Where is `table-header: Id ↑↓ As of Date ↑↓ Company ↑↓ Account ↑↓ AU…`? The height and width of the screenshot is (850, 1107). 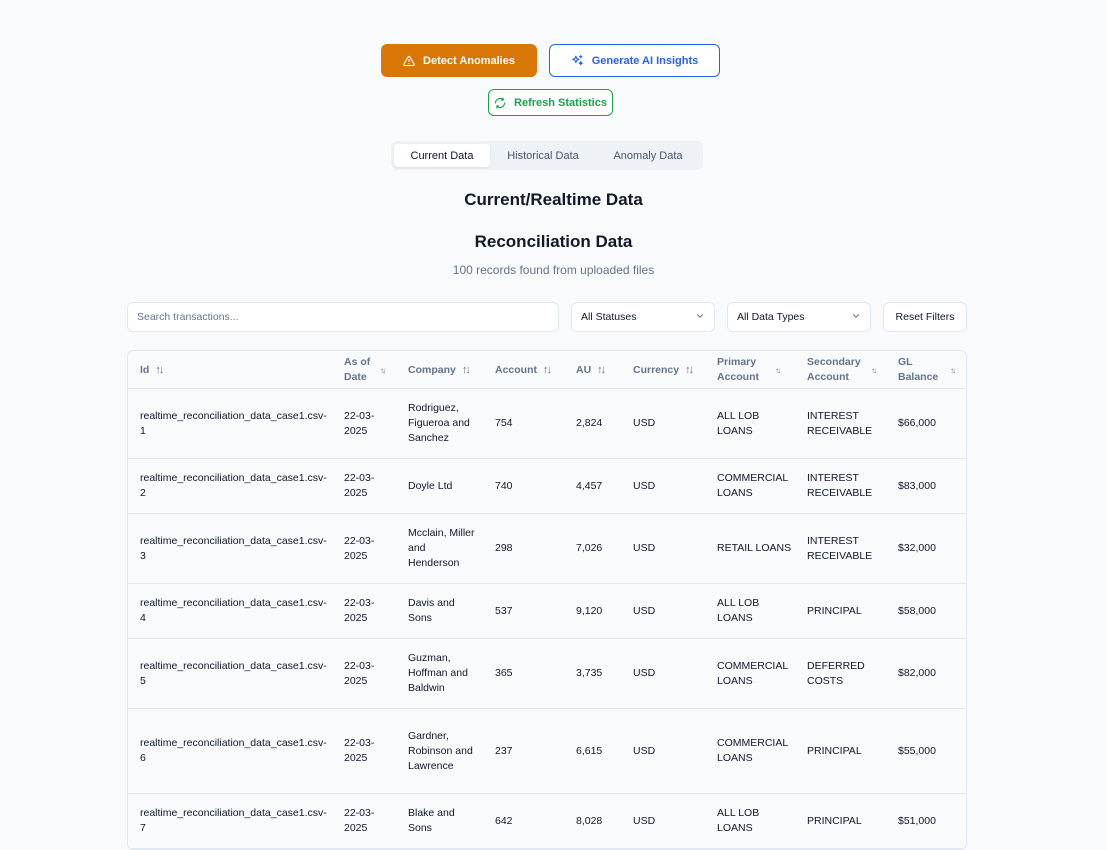 table-header: Id ↑↓ As of Date ↑↓ Company ↑↓ Account ↑↓ AU… is located at coordinates (547, 370).